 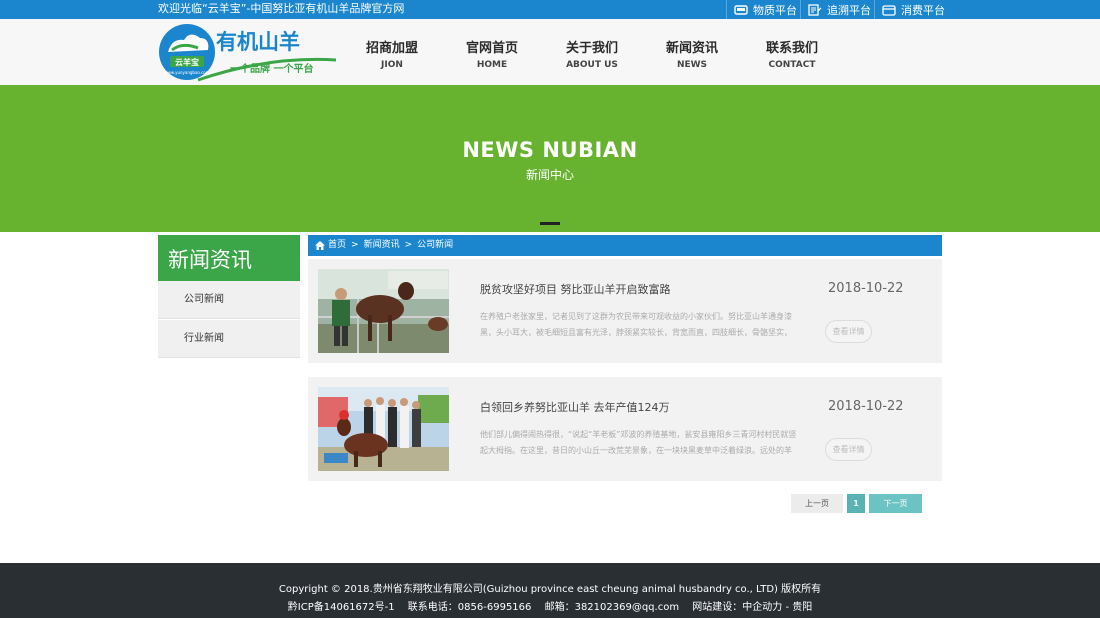 I want to click on wallet-icon, so click(x=889, y=10).